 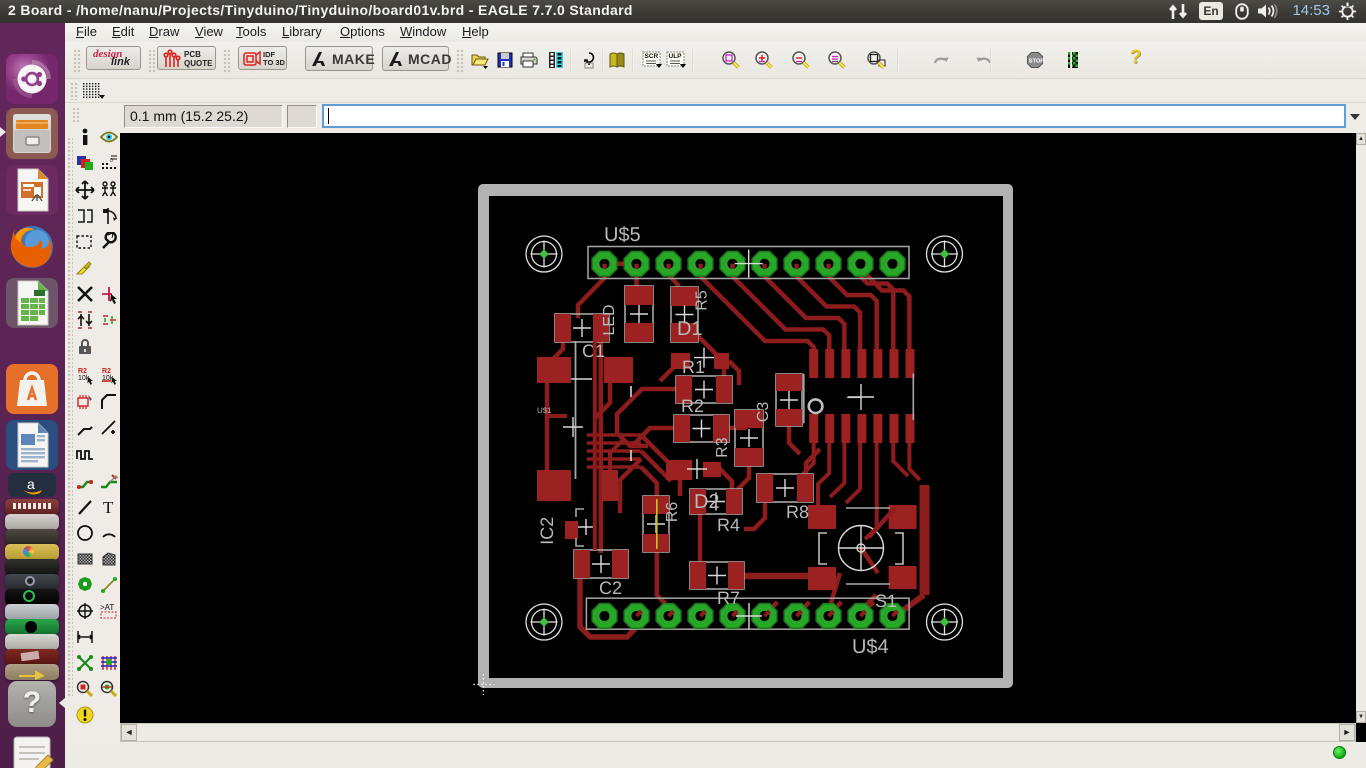 I want to click on svg-text: >AT, so click(x=107, y=607).